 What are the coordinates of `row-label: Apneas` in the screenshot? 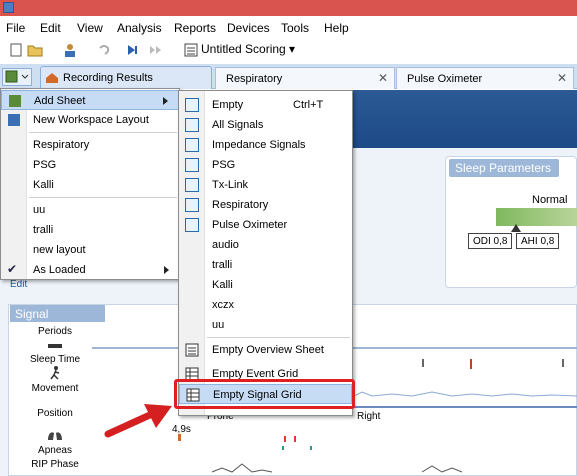 It's located at (55, 450).